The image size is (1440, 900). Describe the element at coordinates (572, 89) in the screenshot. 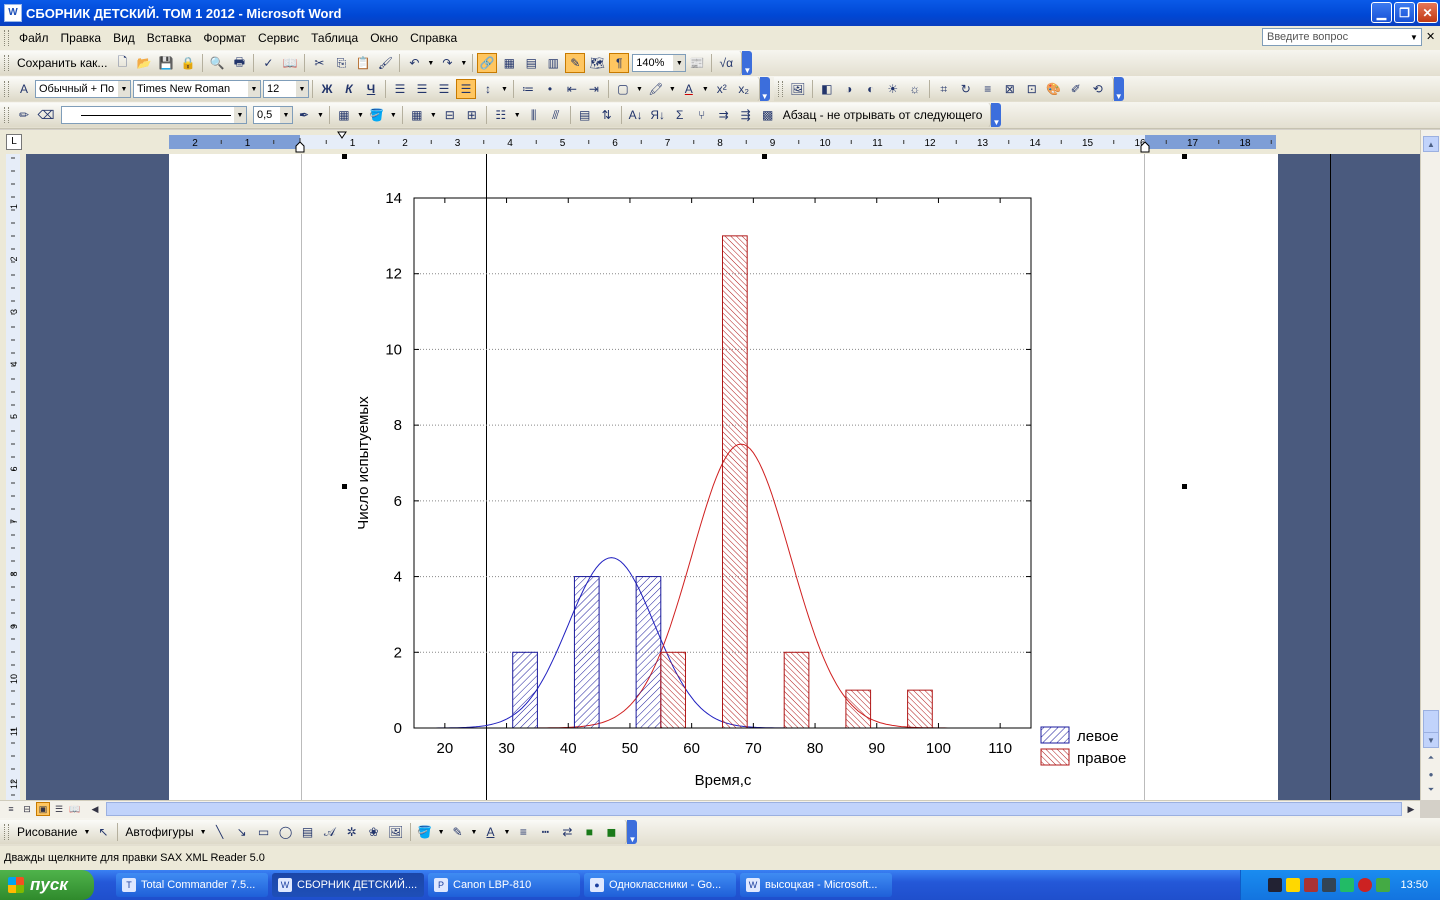

I see `decrease-indent-icon: ⇤` at that location.